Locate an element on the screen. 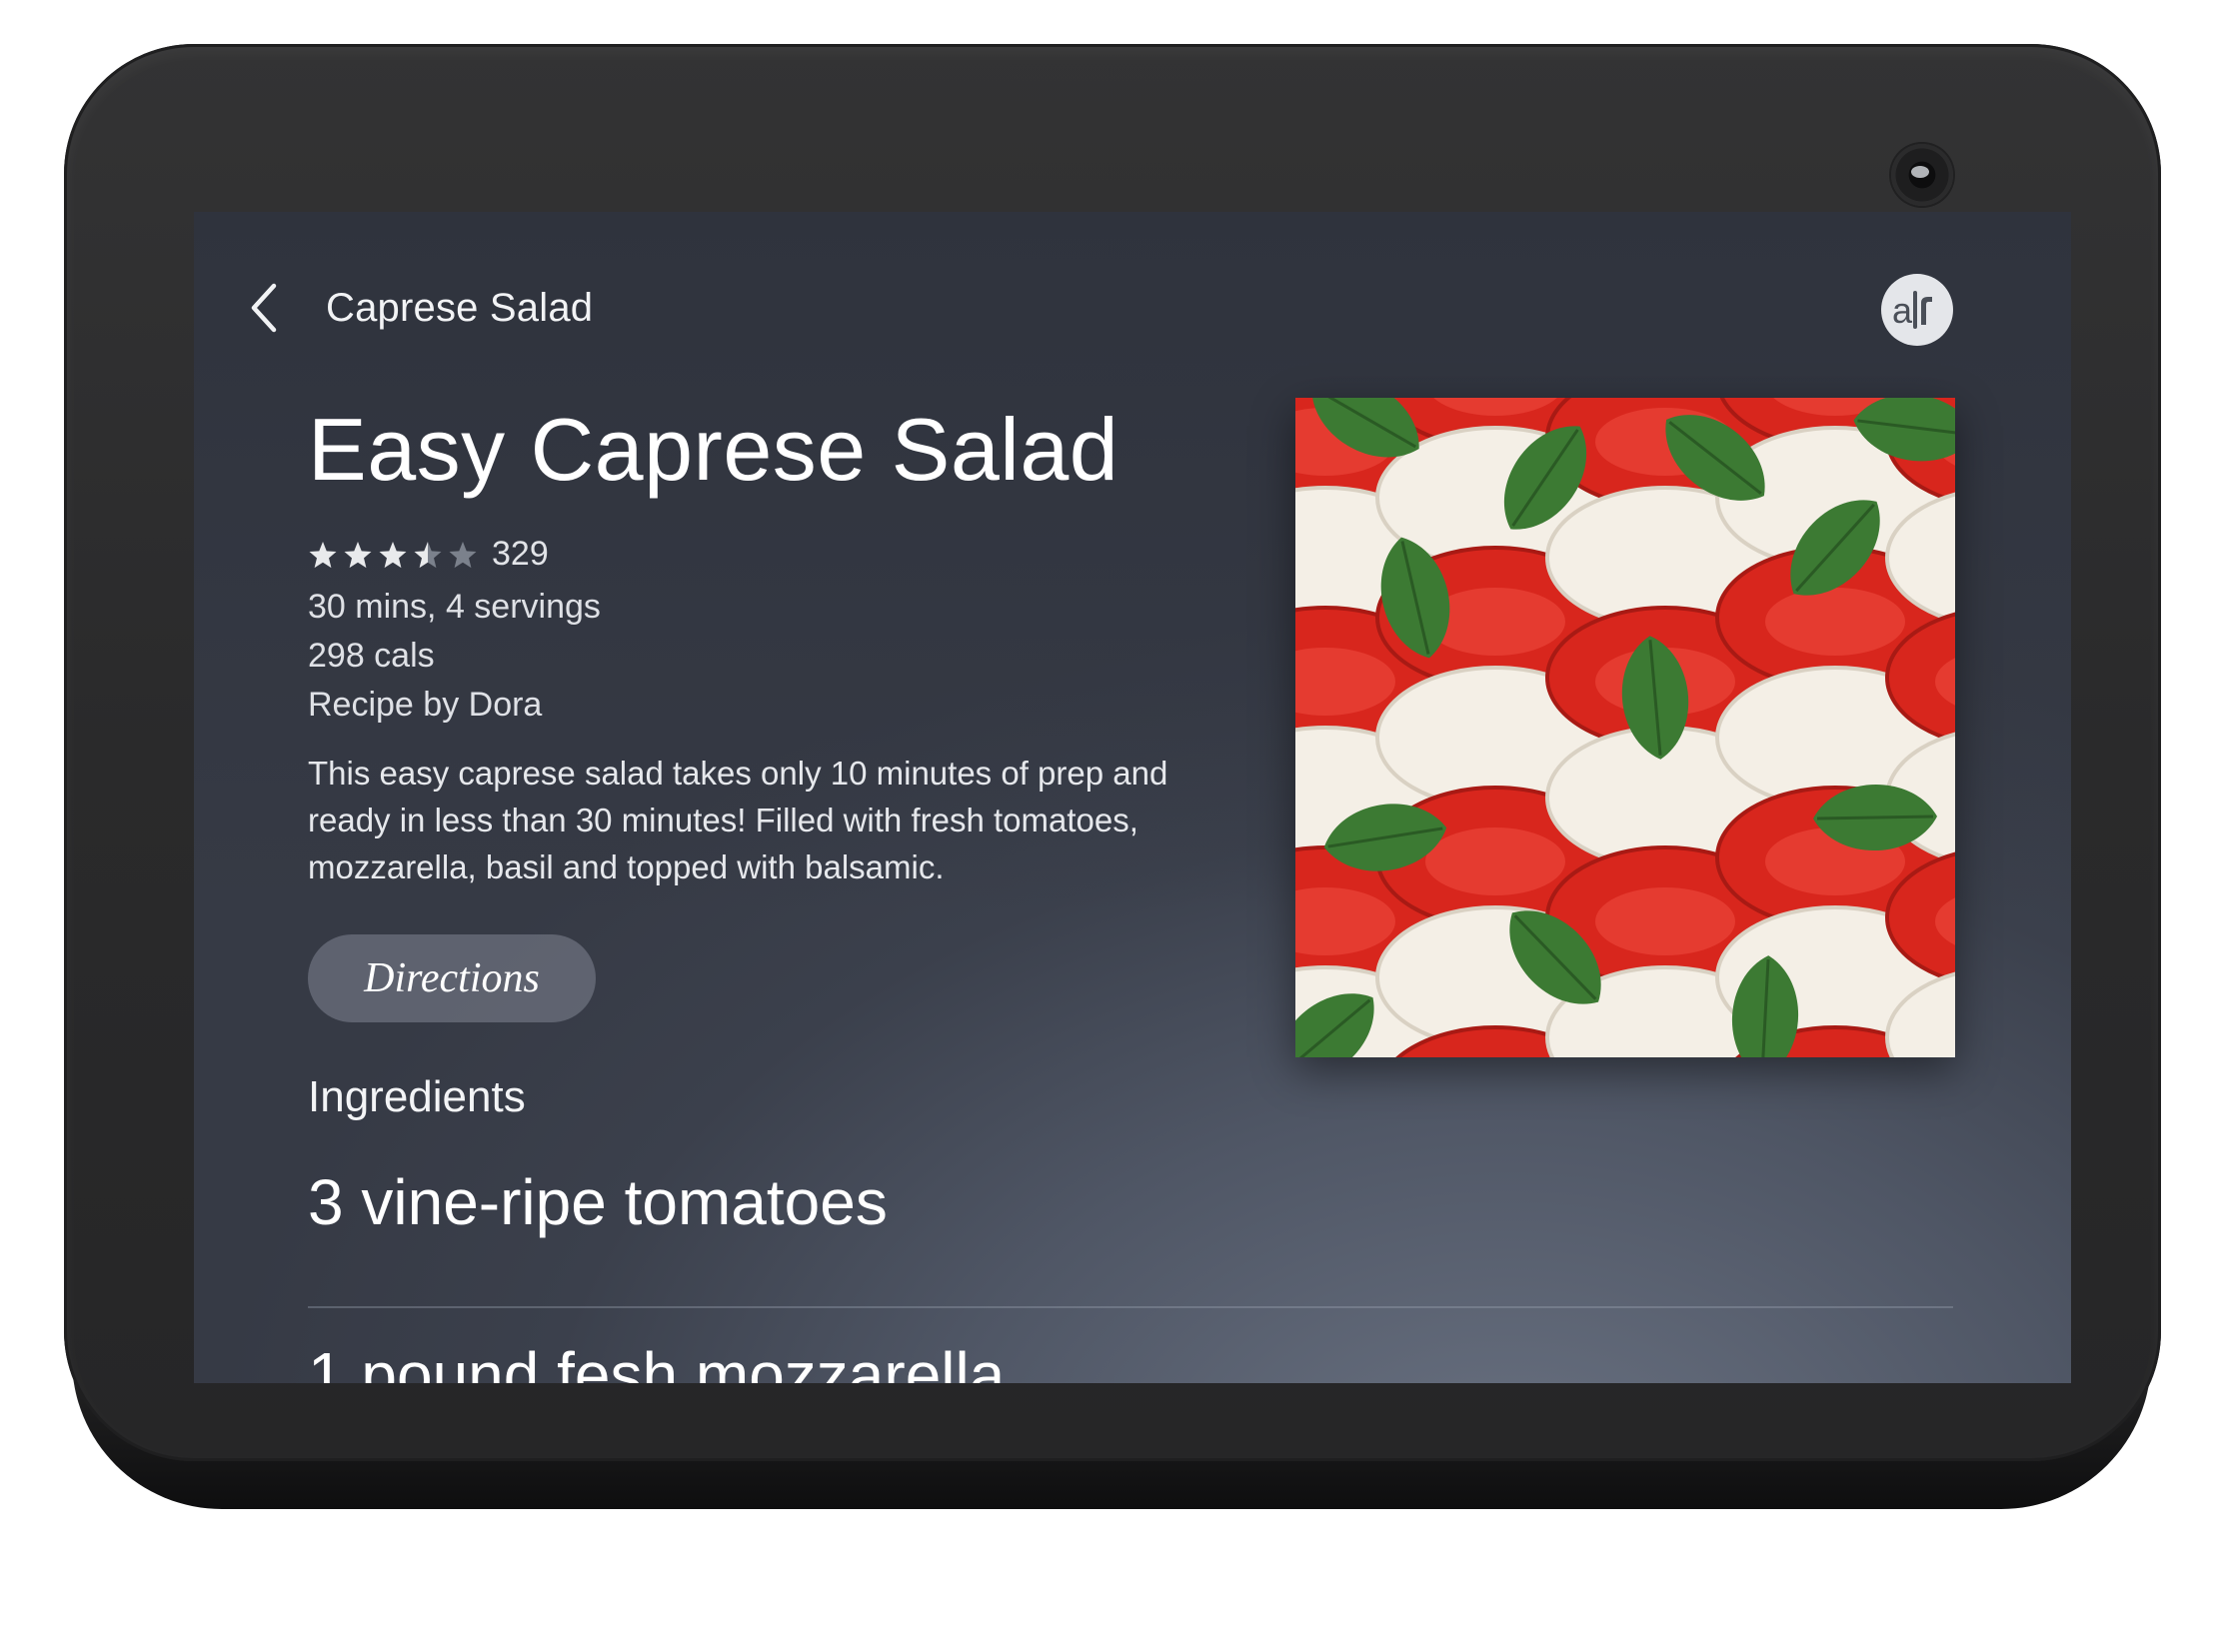  svg-text: a is located at coordinates (1902, 310).